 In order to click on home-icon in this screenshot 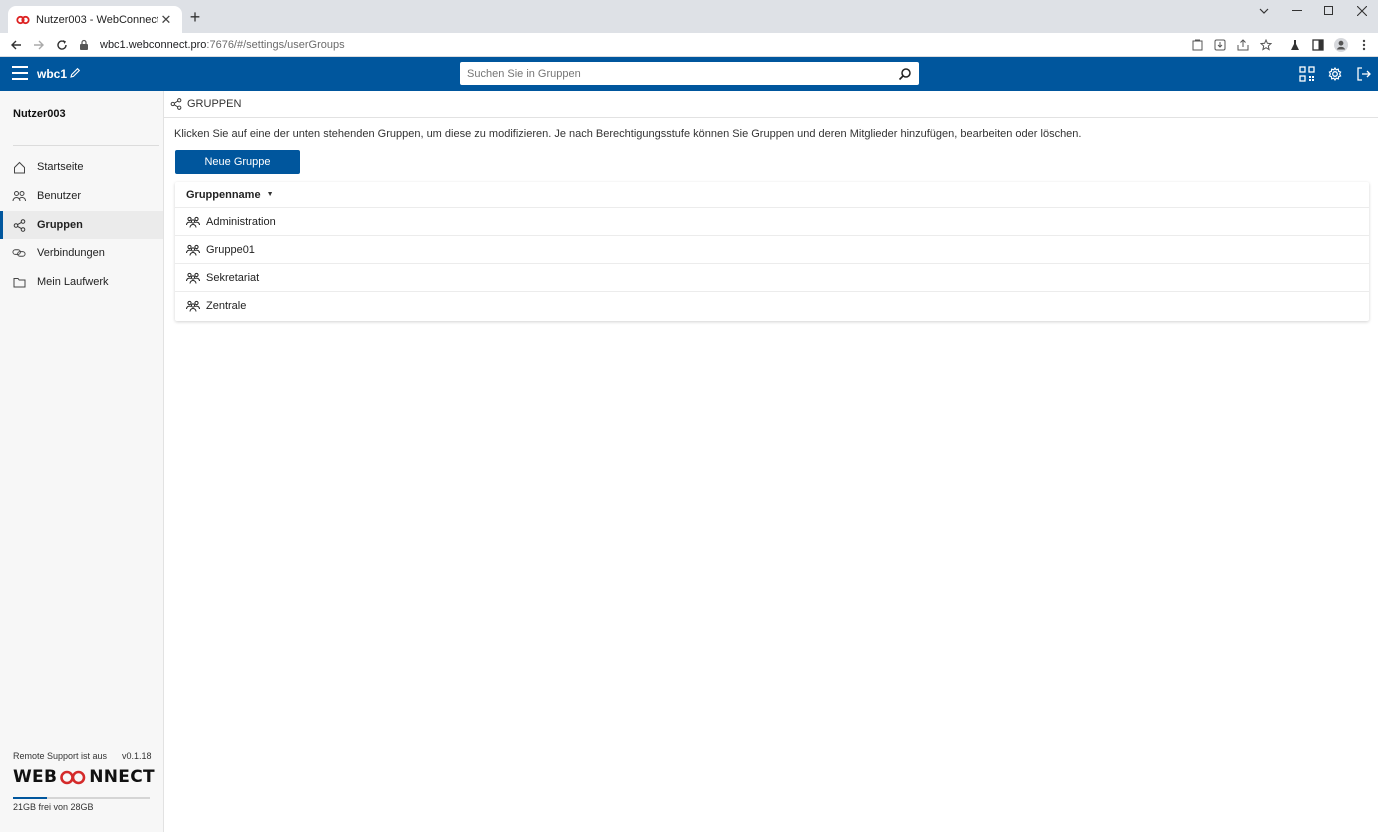, I will do `click(19, 167)`.